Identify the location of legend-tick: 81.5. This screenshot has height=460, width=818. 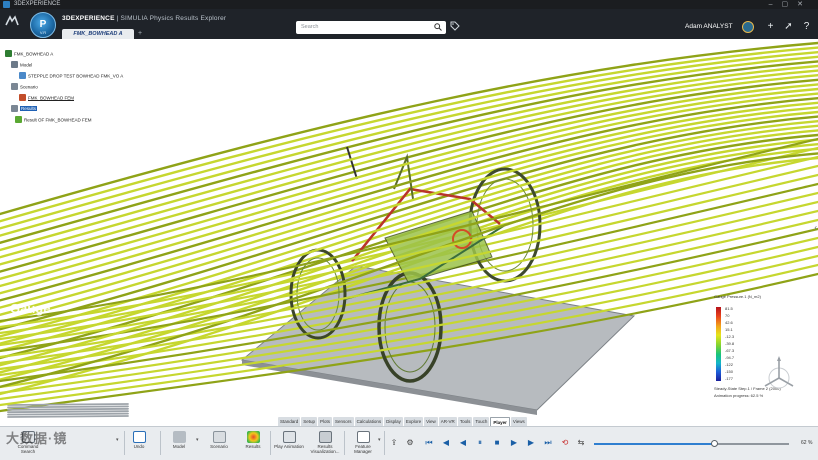
(729, 308).